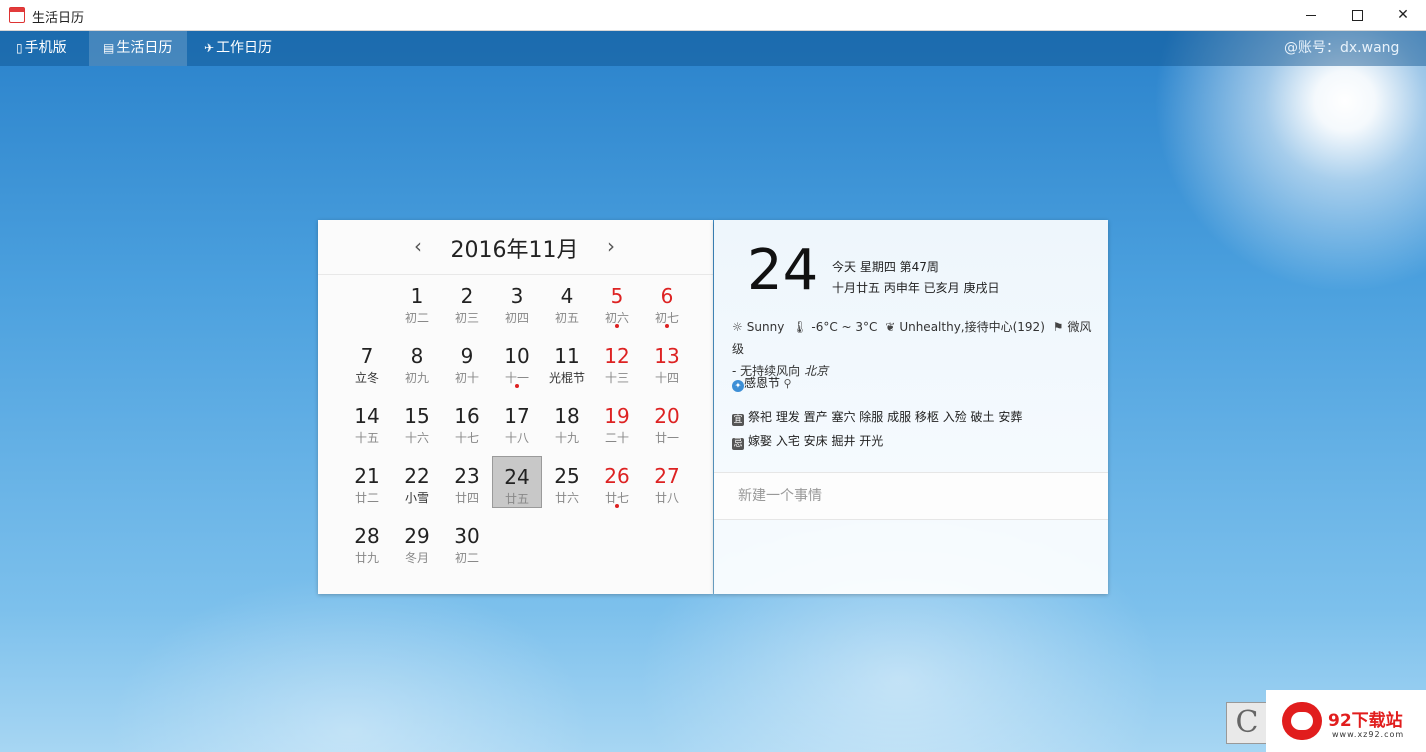 Image resolution: width=1426 pixels, height=752 pixels. I want to click on day-number: 1, so click(417, 296).